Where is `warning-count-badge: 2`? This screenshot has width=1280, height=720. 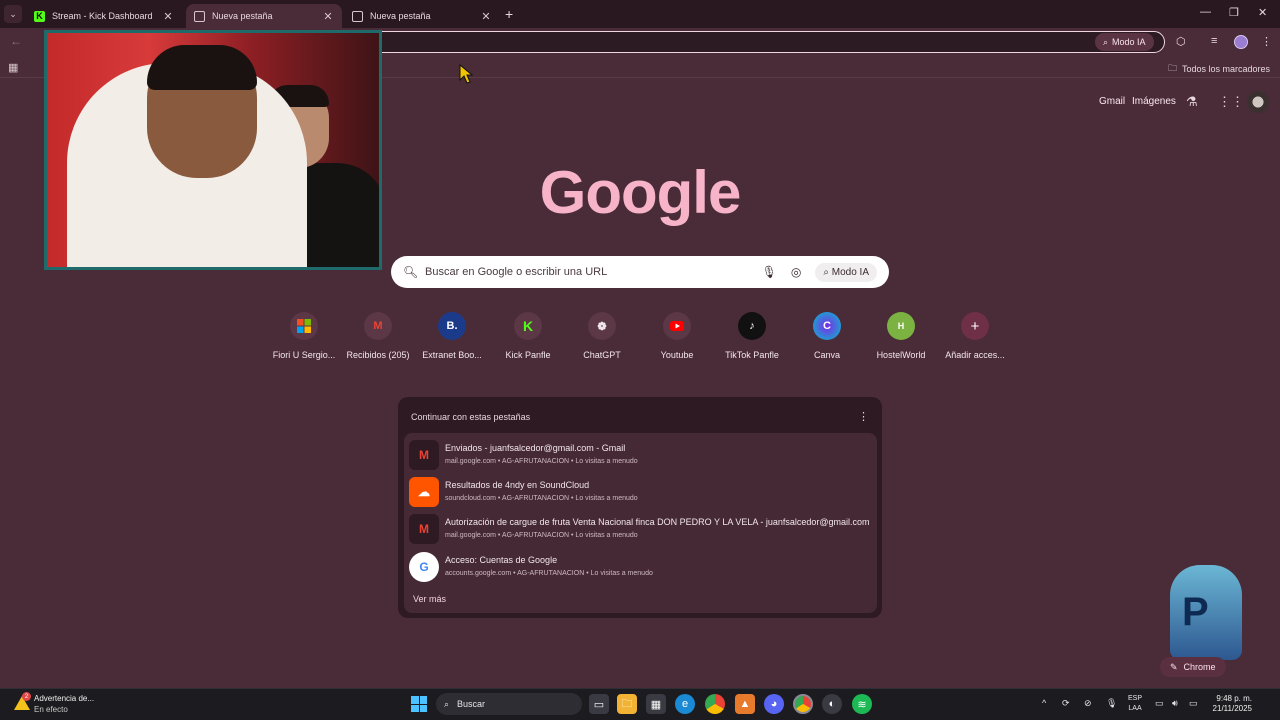 warning-count-badge: 2 is located at coordinates (26, 696).